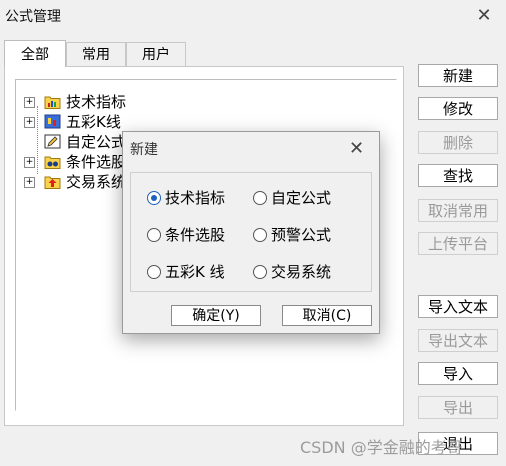 The height and width of the screenshot is (466, 506). What do you see at coordinates (37, 140) in the screenshot?
I see `tree-connector` at bounding box center [37, 140].